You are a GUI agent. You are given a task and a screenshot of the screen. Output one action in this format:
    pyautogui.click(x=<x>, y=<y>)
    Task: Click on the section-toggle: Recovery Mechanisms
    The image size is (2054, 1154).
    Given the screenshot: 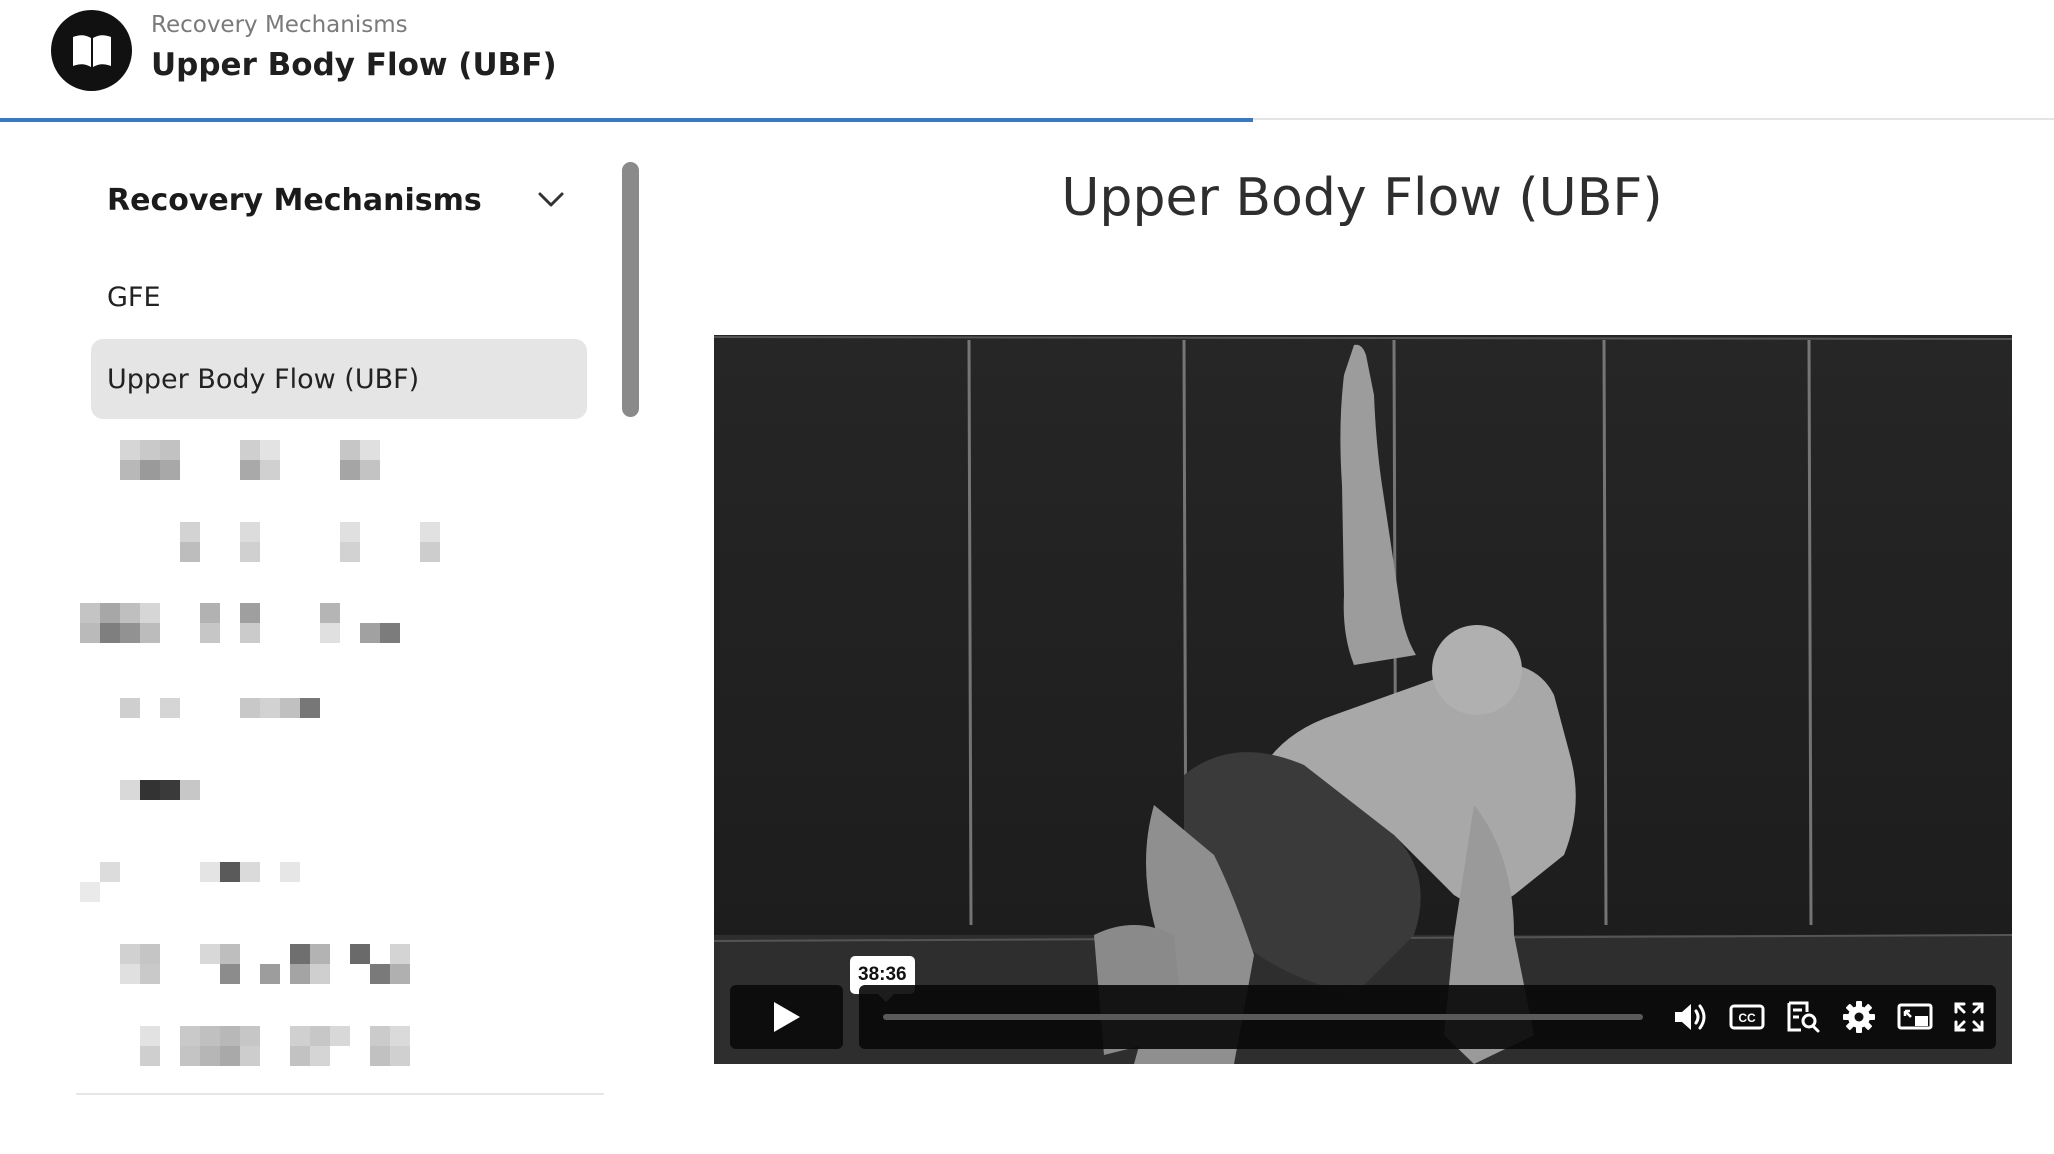 What is the action you would take?
    pyautogui.click(x=337, y=200)
    